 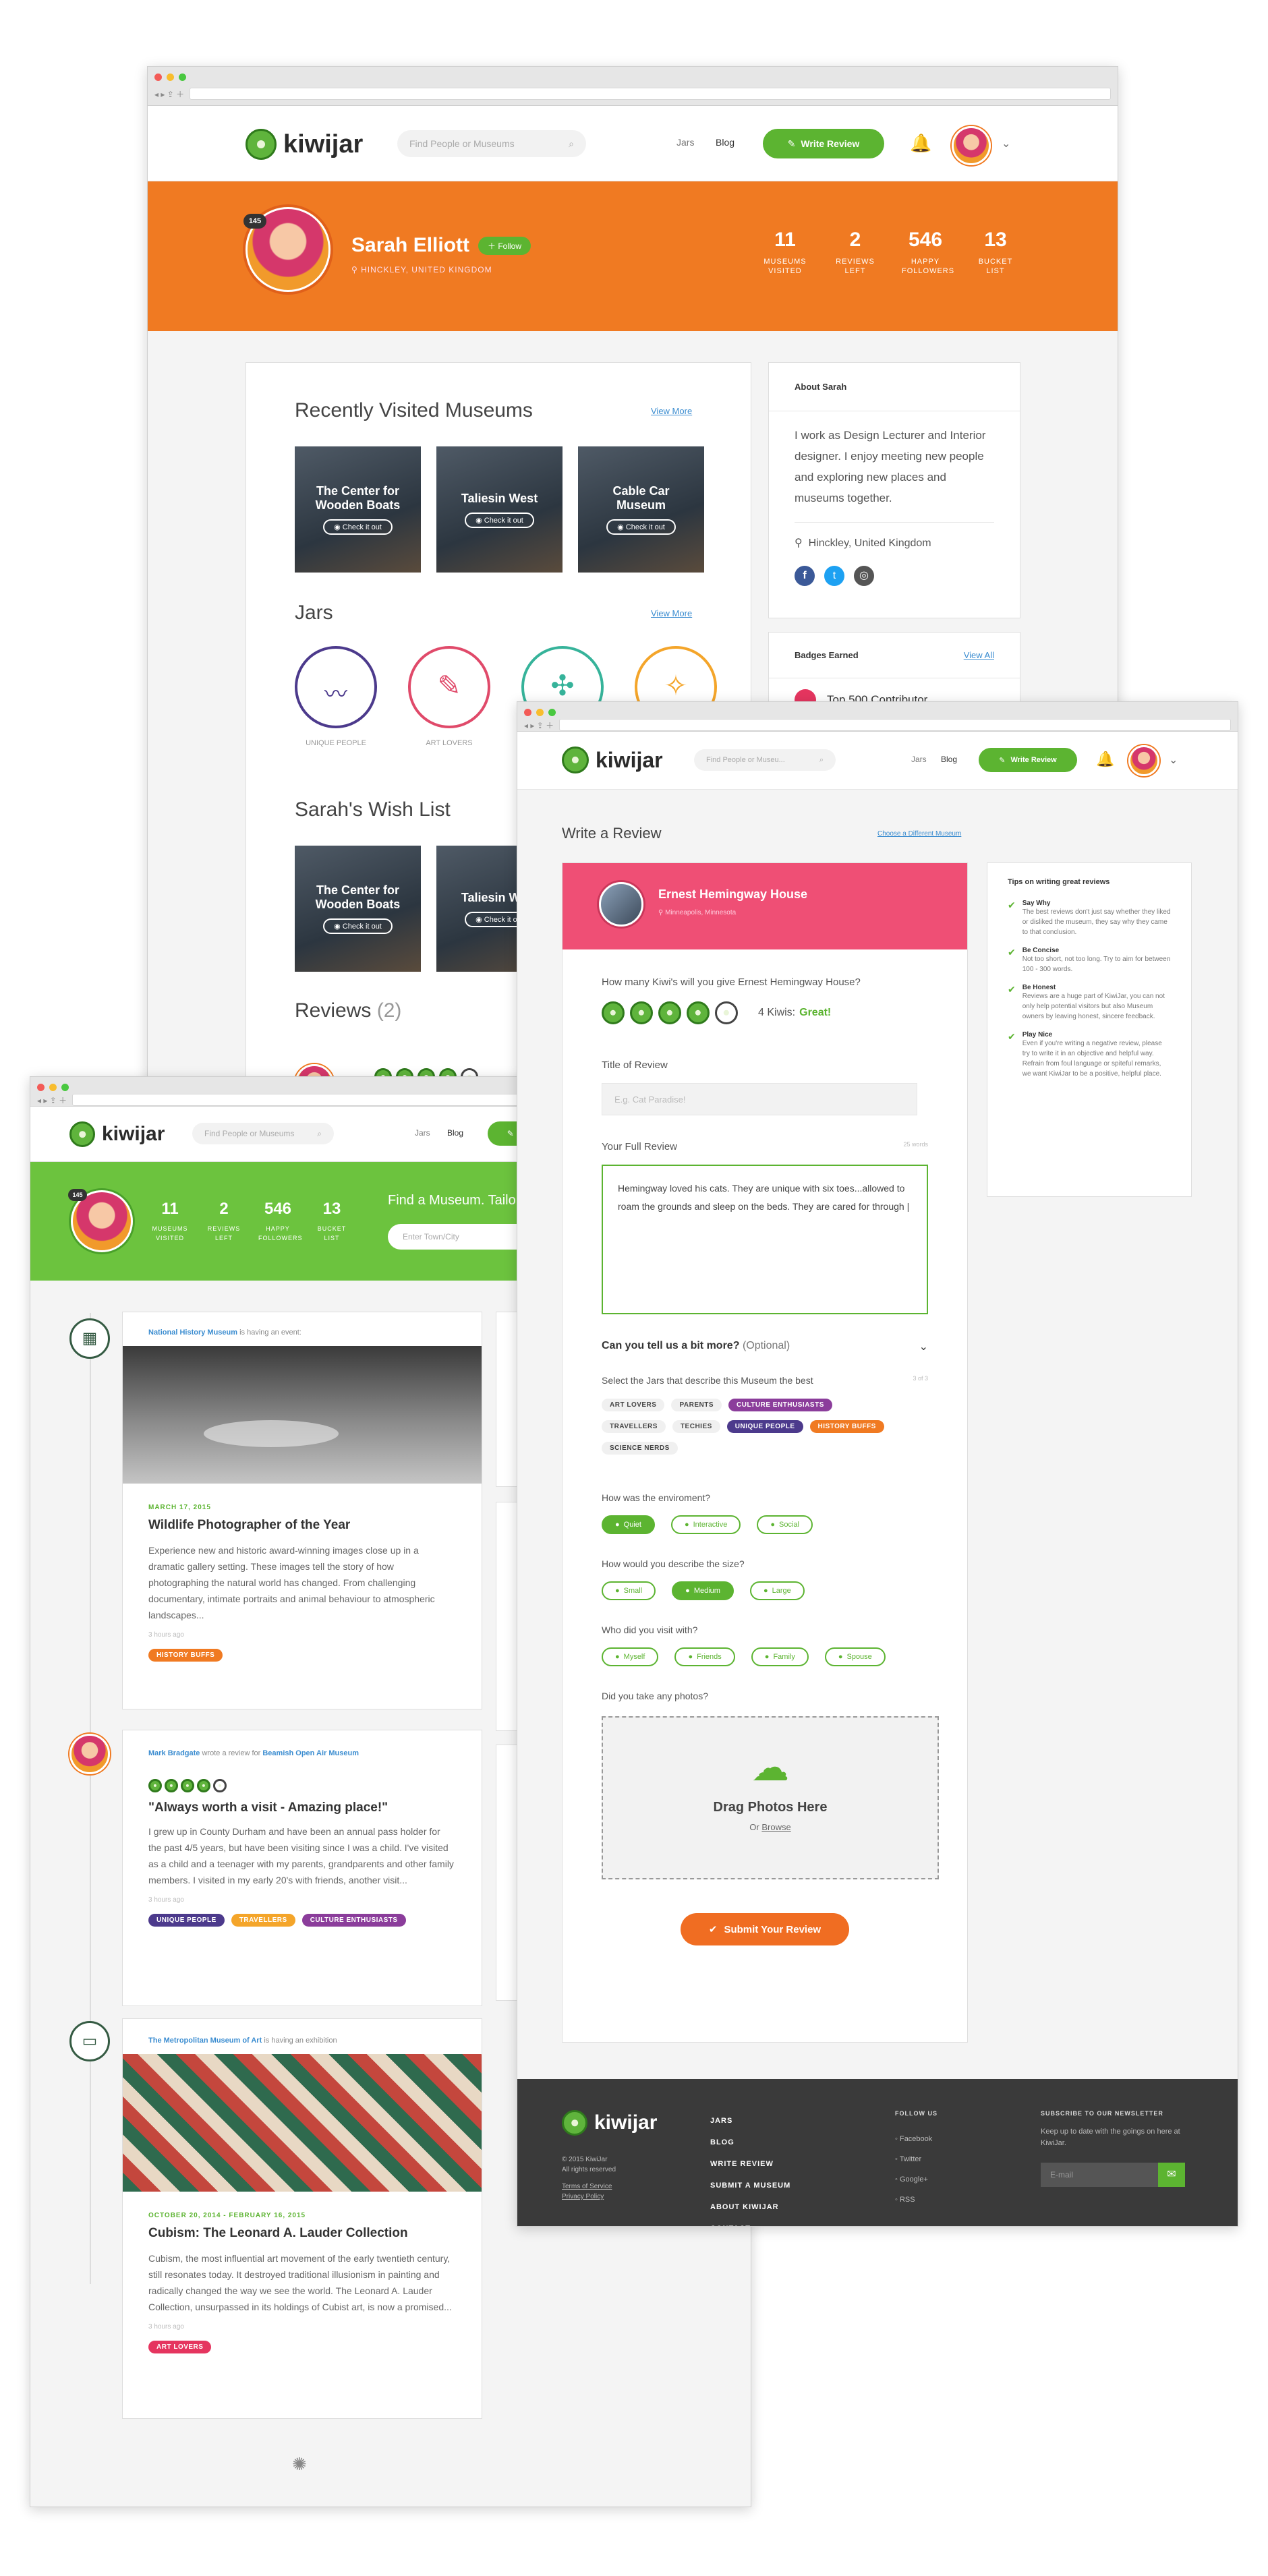 I want to click on with-option: ● Myself, so click(x=630, y=1657).